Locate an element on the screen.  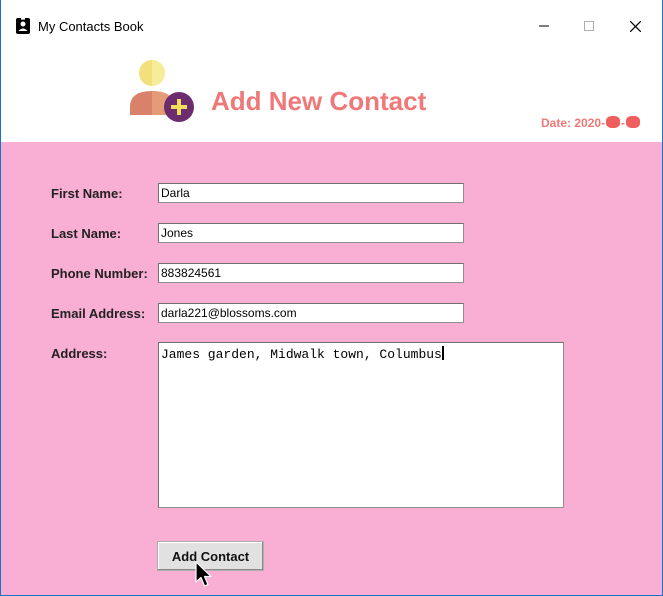
maximize-icon is located at coordinates (589, 26).